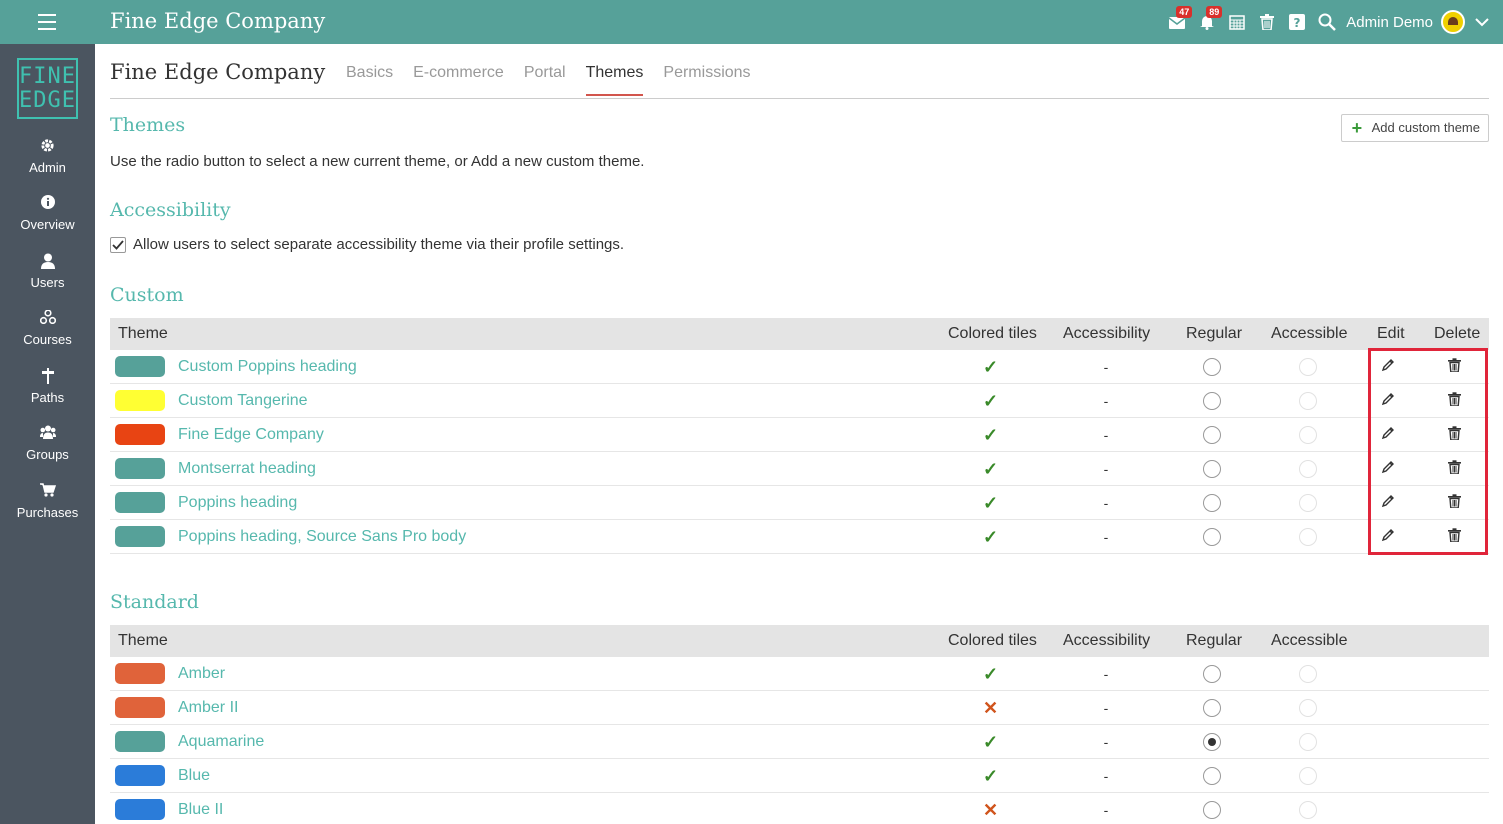 Image resolution: width=1503 pixels, height=824 pixels. Describe the element at coordinates (799, 776) in the screenshot. I see `table-row: Blue ✓ -` at that location.